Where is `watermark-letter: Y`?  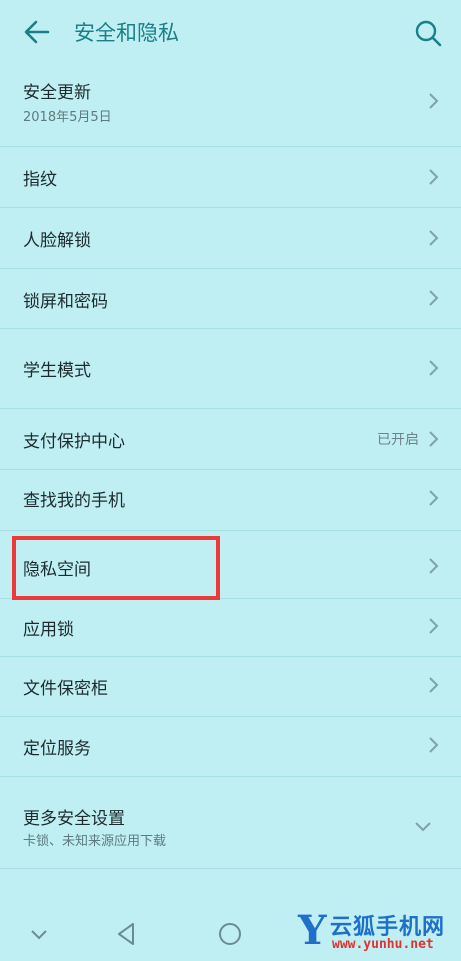
watermark-letter: Y is located at coordinates (312, 930).